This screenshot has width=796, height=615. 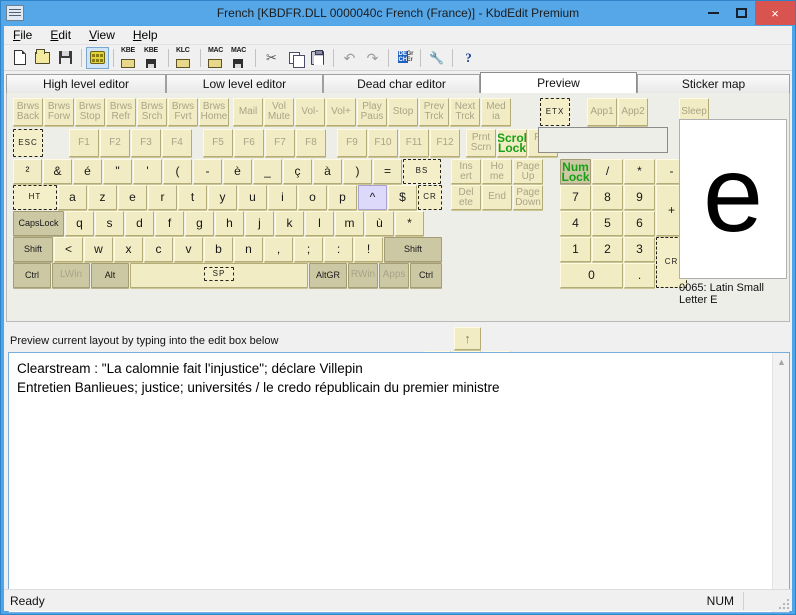 I want to click on key-sym: à, so click(x=327, y=171).